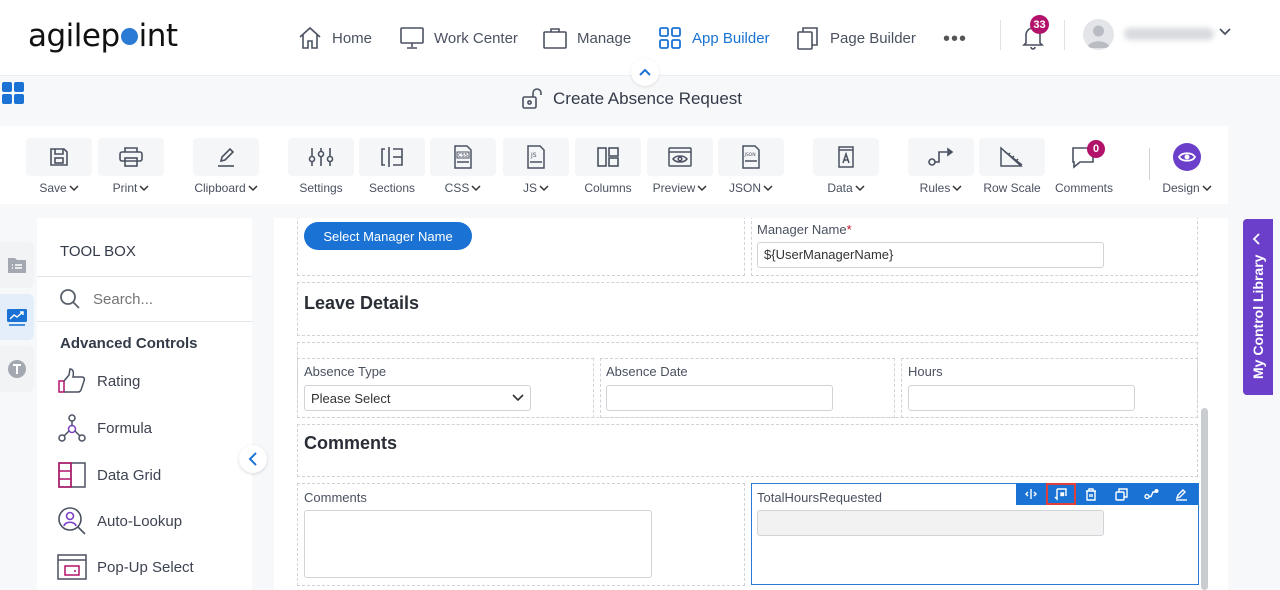  I want to click on printer-icon, so click(131, 157).